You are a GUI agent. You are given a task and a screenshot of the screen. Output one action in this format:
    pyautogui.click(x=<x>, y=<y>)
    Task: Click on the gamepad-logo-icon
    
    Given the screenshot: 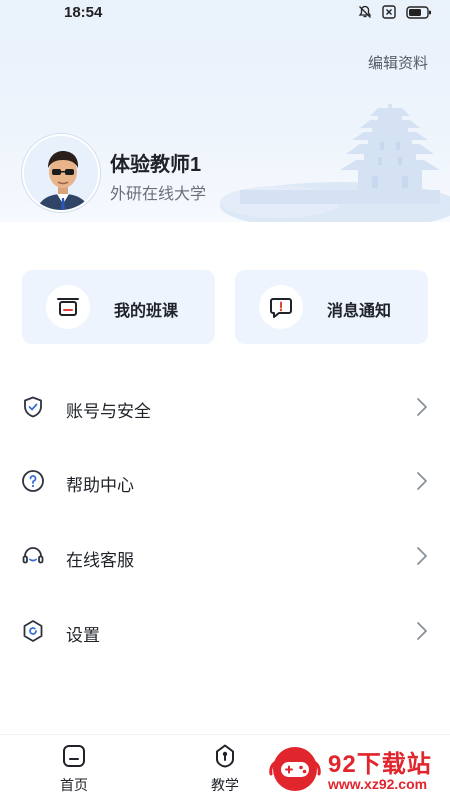 What is the action you would take?
    pyautogui.click(x=295, y=769)
    